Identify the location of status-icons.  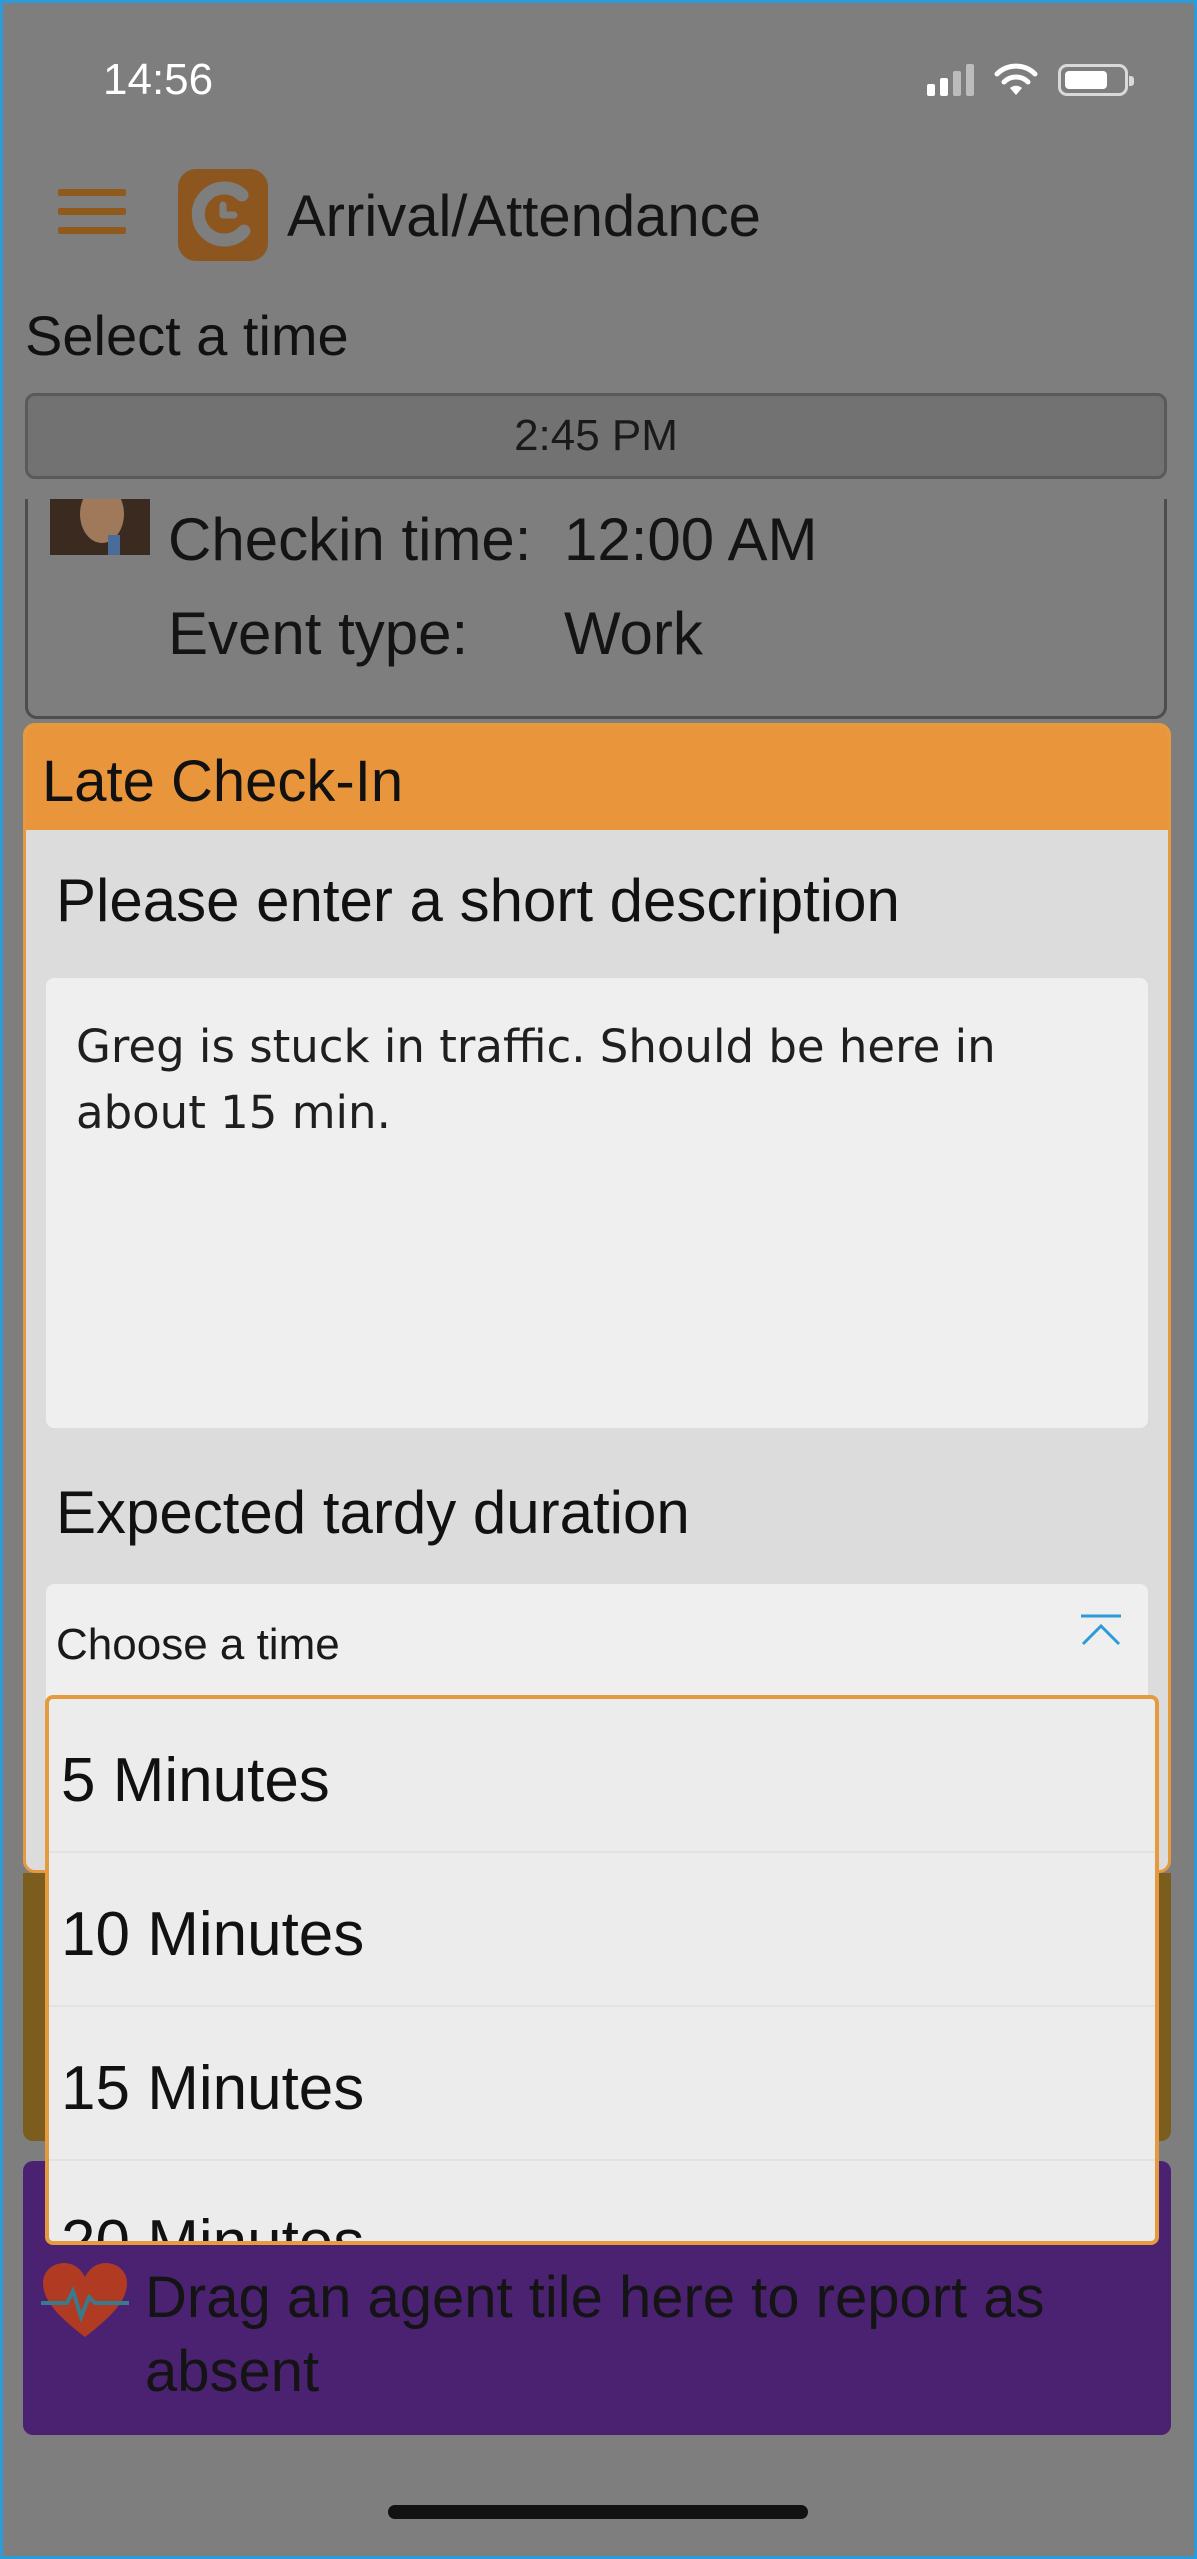
(1030, 80).